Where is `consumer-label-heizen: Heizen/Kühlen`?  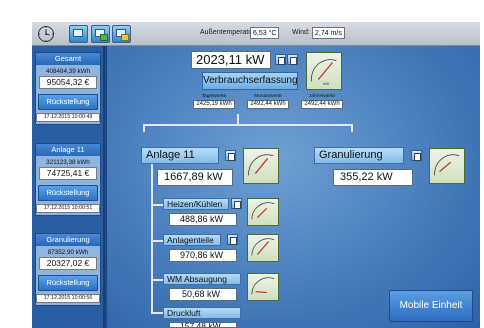
consumer-label-heizen: Heizen/Kühlen is located at coordinates (196, 204).